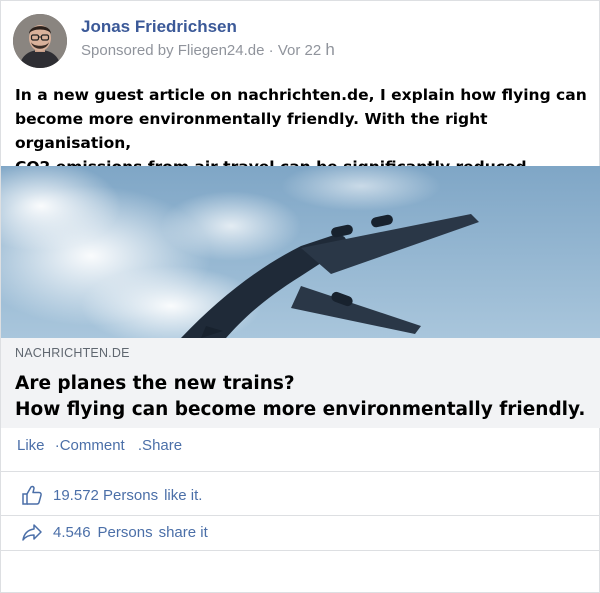 Image resolution: width=600 pixels, height=593 pixels. What do you see at coordinates (183, 495) in the screenshot?
I see `likes-text: like it.` at bounding box center [183, 495].